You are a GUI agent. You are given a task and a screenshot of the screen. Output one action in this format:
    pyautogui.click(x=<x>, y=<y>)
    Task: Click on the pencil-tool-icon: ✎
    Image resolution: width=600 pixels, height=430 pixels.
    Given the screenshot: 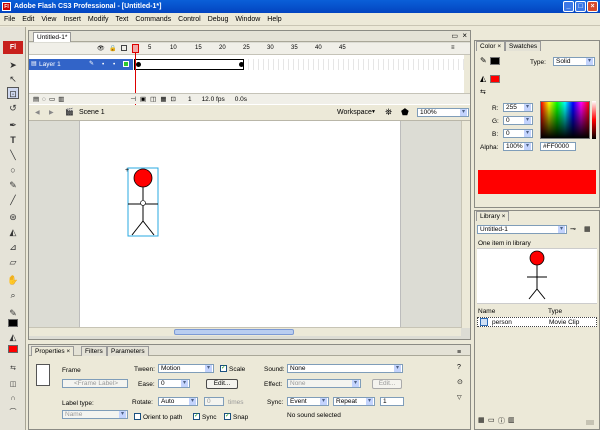 What is the action you would take?
    pyautogui.click(x=13, y=185)
    